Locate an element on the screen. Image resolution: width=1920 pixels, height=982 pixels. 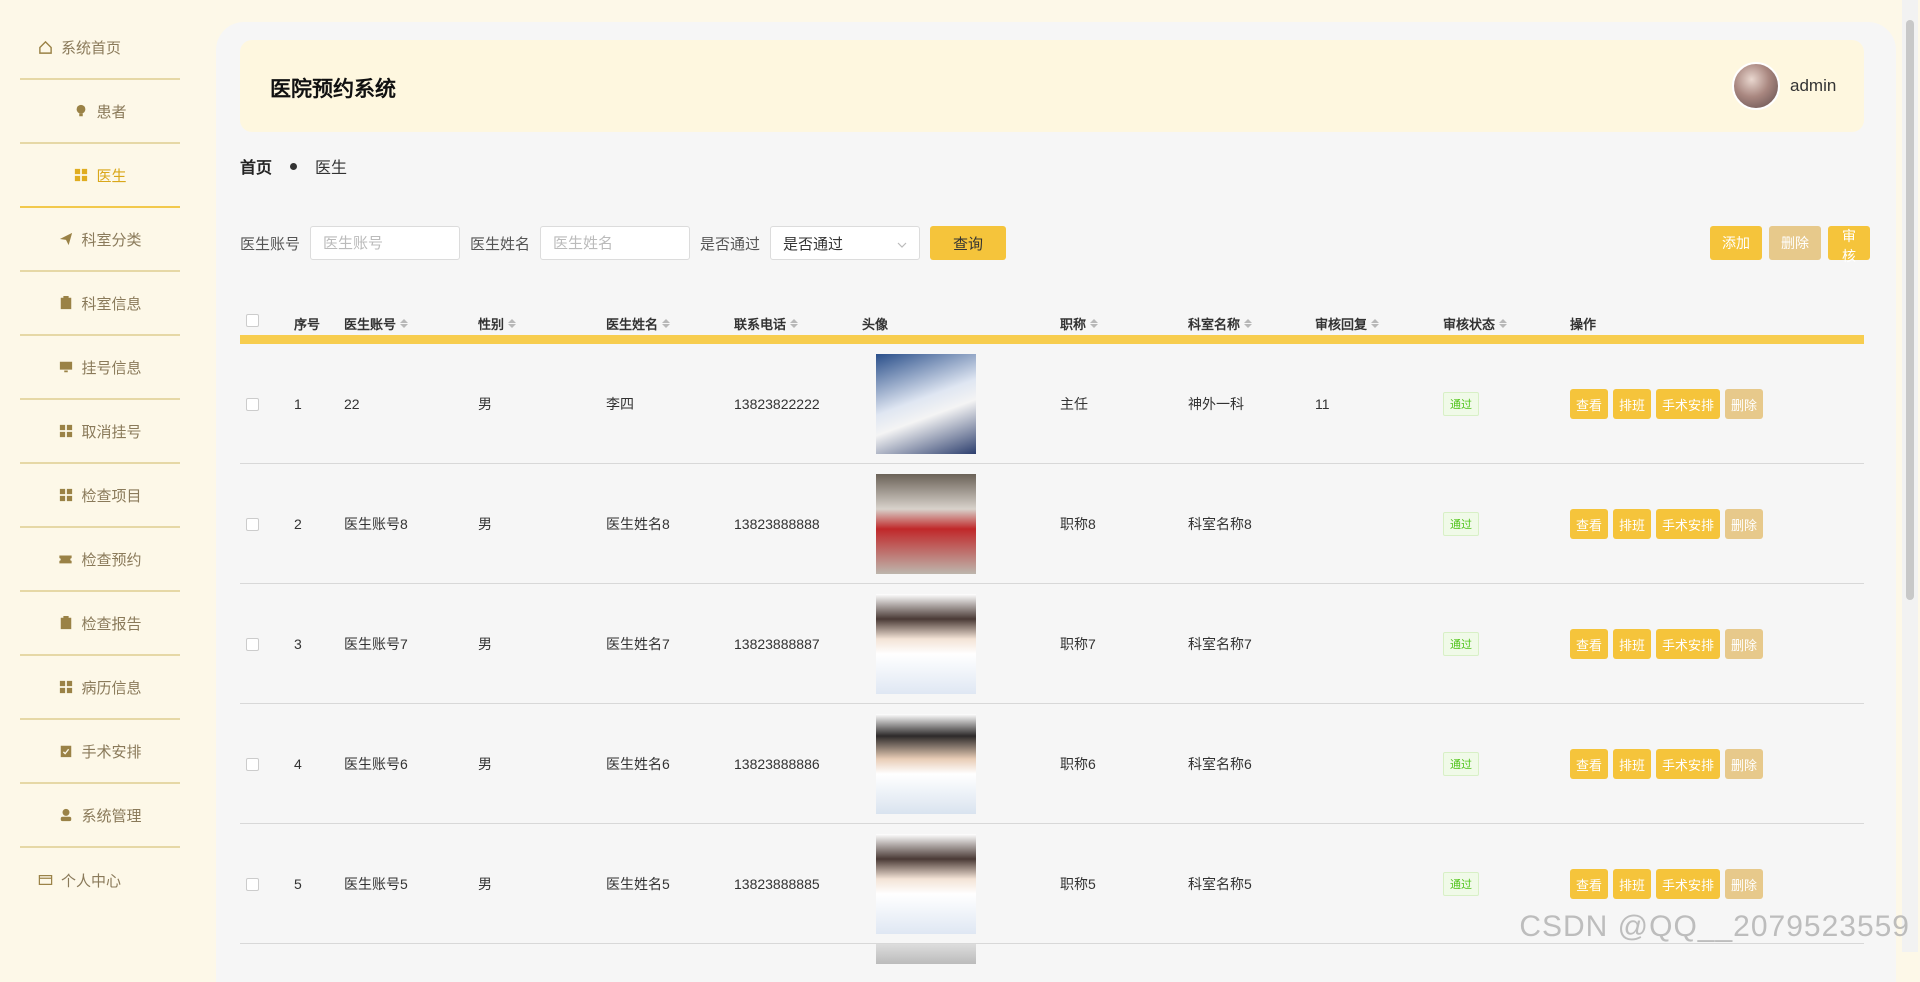
breadcrumb: 首页 医生 is located at coordinates (293, 166).